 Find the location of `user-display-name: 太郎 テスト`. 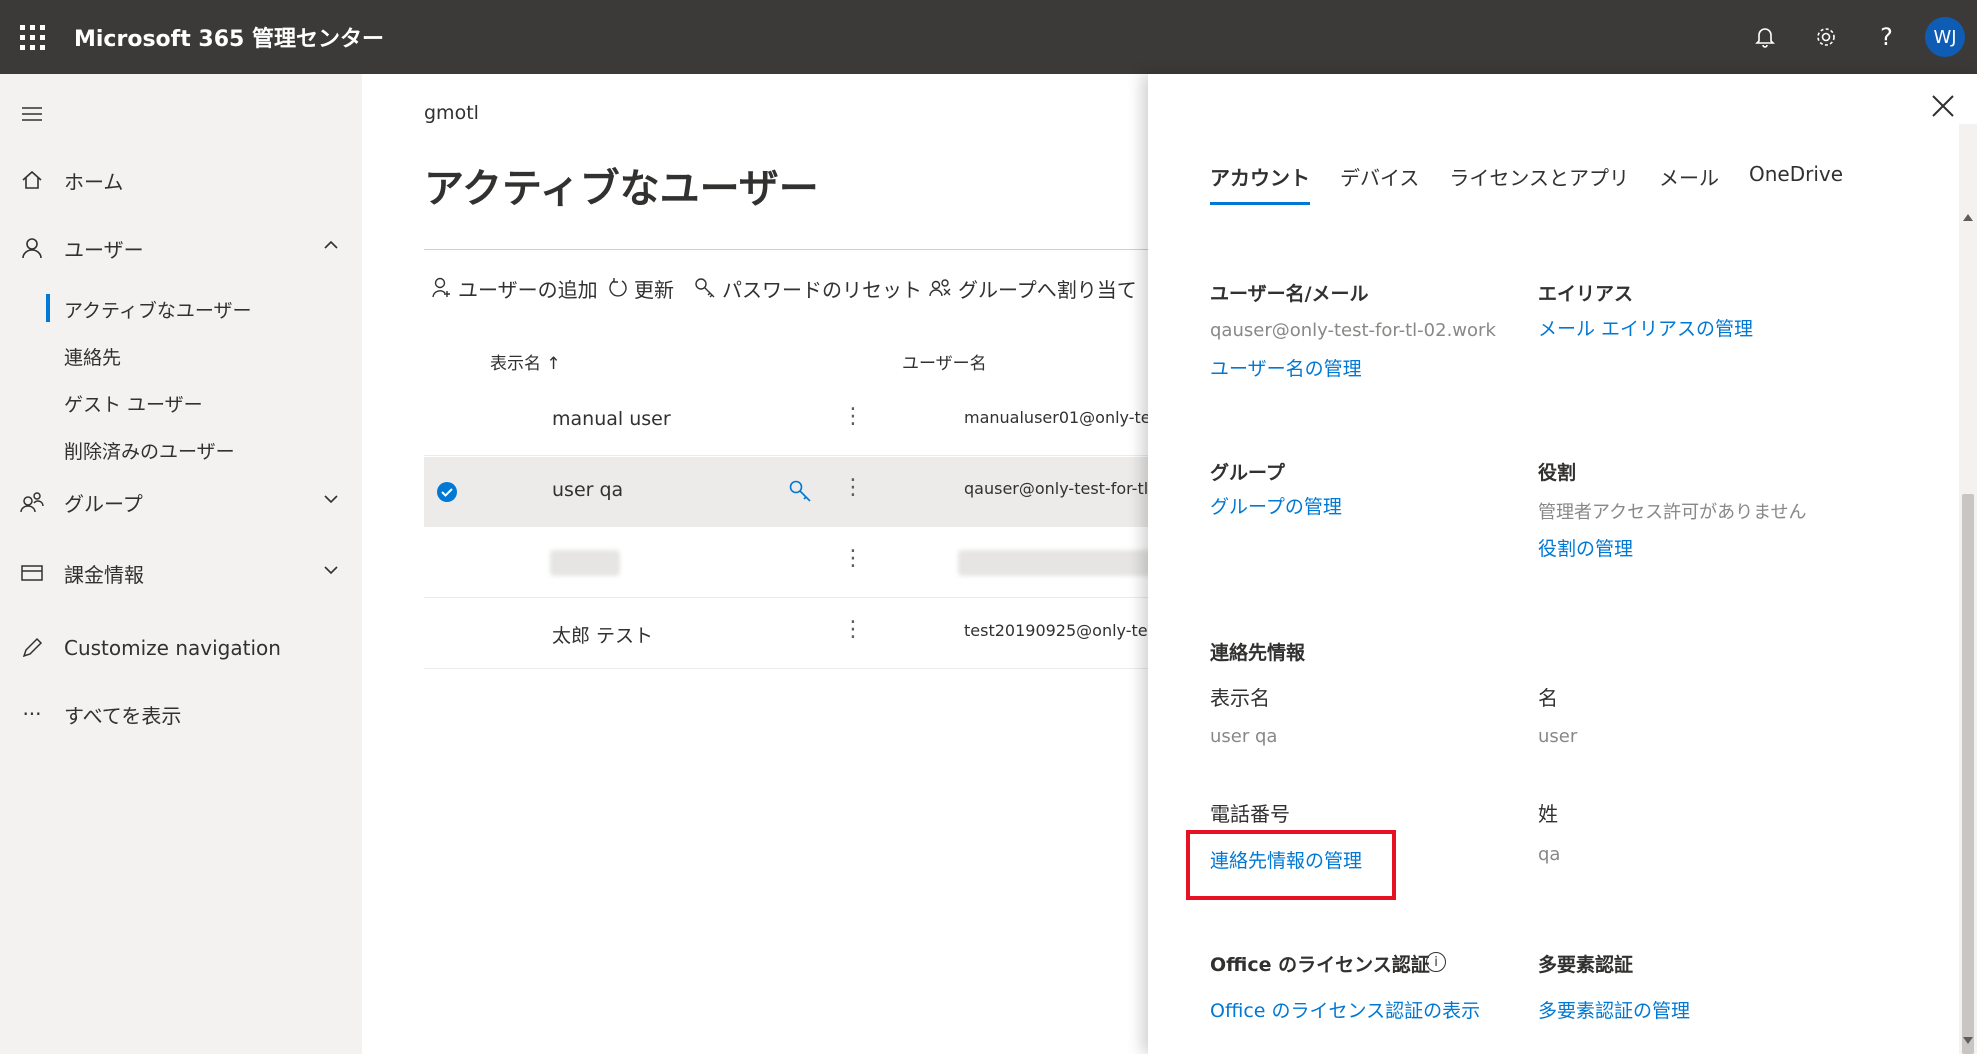

user-display-name: 太郎 テスト is located at coordinates (602, 634).